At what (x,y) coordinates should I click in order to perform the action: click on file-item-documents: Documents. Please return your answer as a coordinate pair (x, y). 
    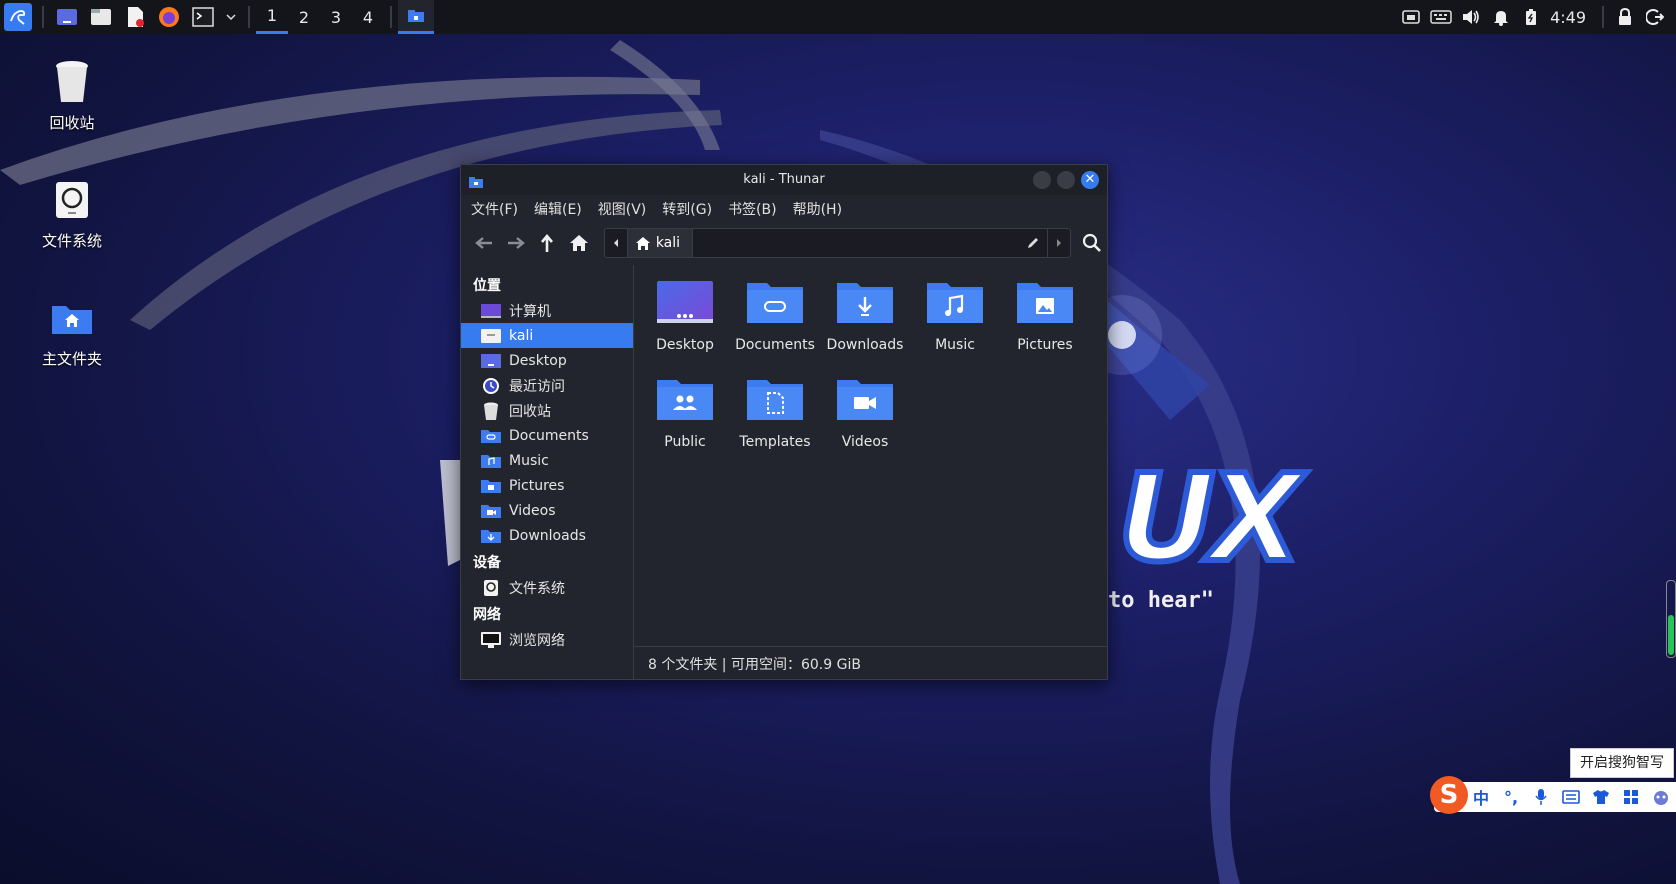
    Looking at the image, I should click on (775, 327).